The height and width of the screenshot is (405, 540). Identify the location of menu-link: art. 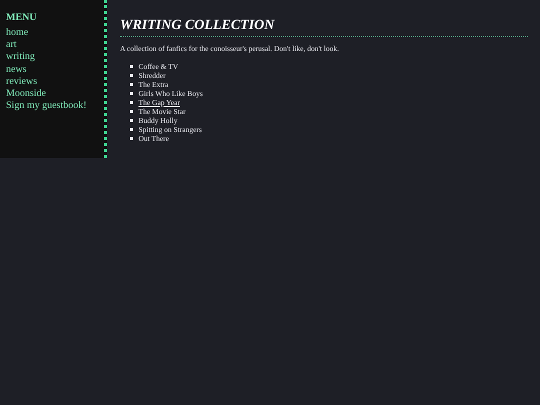
(55, 45).